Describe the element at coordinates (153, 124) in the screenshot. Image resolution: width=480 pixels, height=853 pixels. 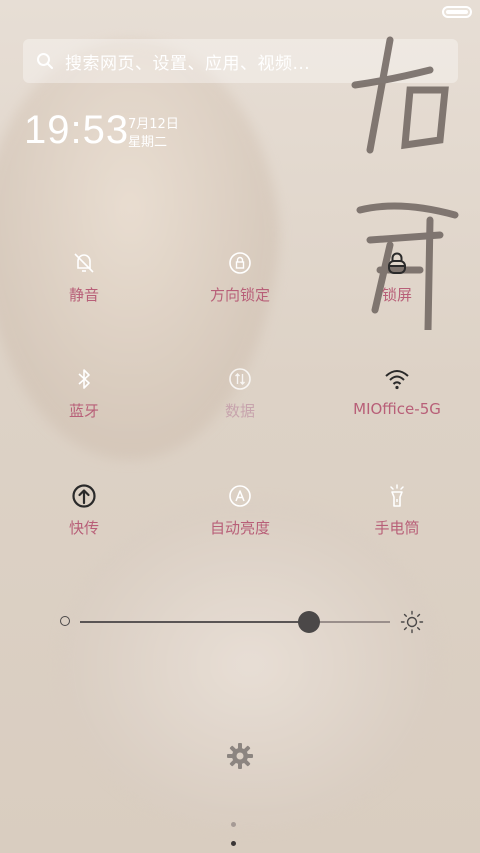
I see `date-label: 7月12日` at that location.